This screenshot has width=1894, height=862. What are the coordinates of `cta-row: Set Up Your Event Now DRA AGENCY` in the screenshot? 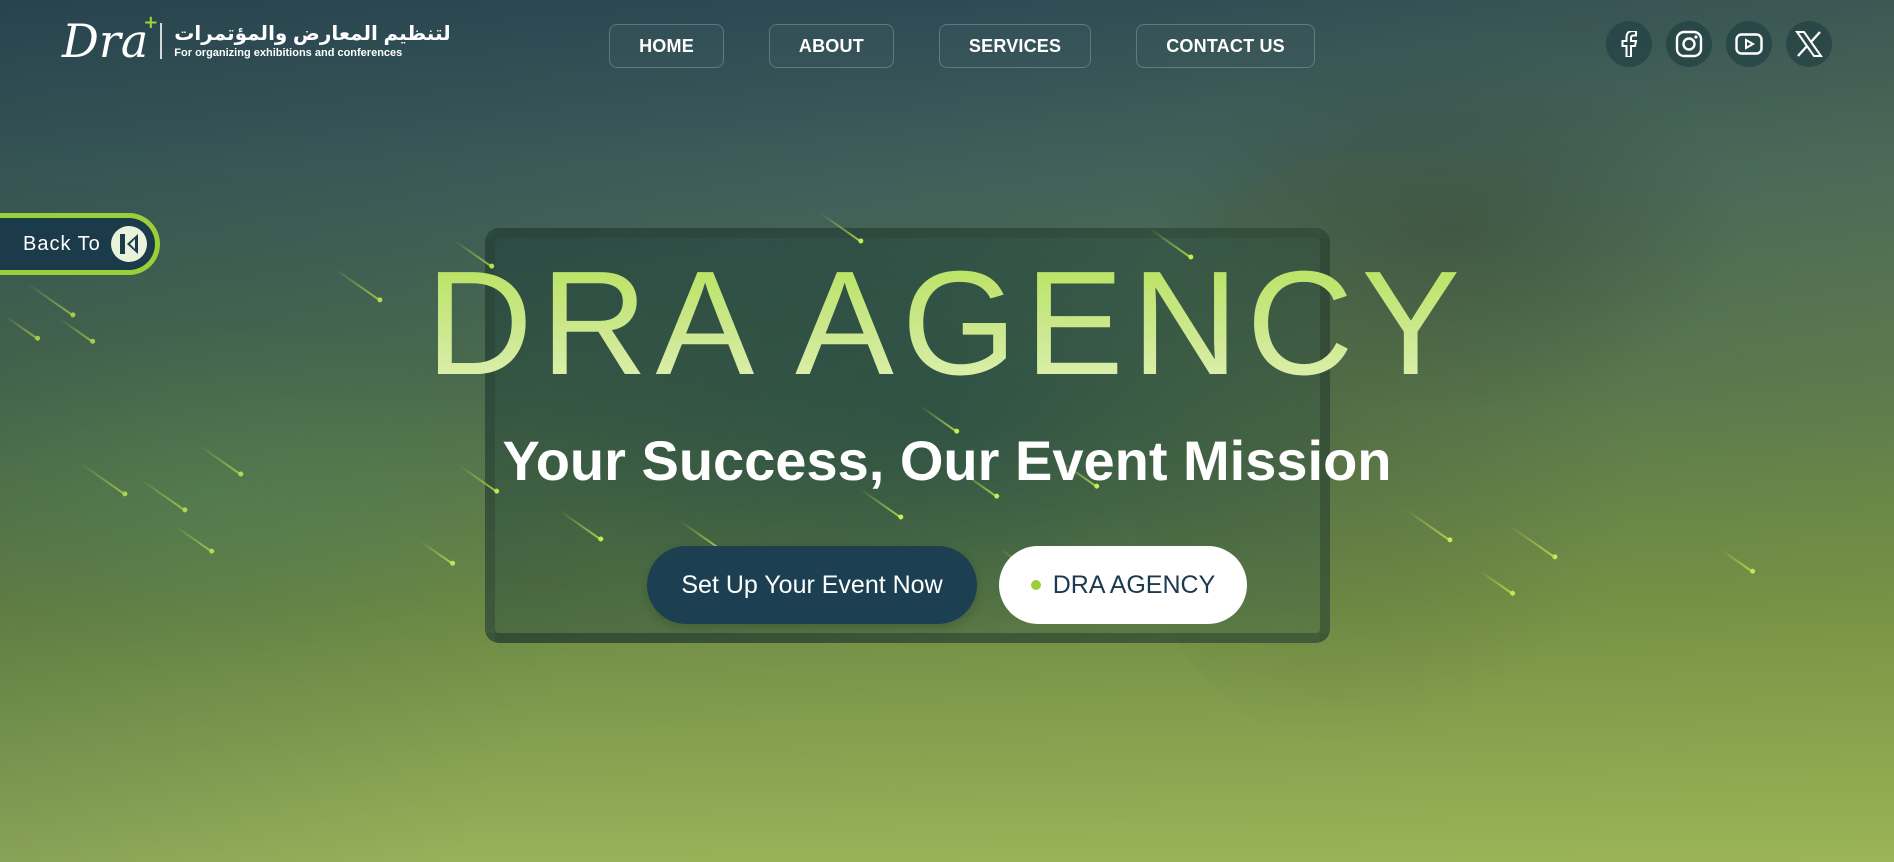 It's located at (947, 585).